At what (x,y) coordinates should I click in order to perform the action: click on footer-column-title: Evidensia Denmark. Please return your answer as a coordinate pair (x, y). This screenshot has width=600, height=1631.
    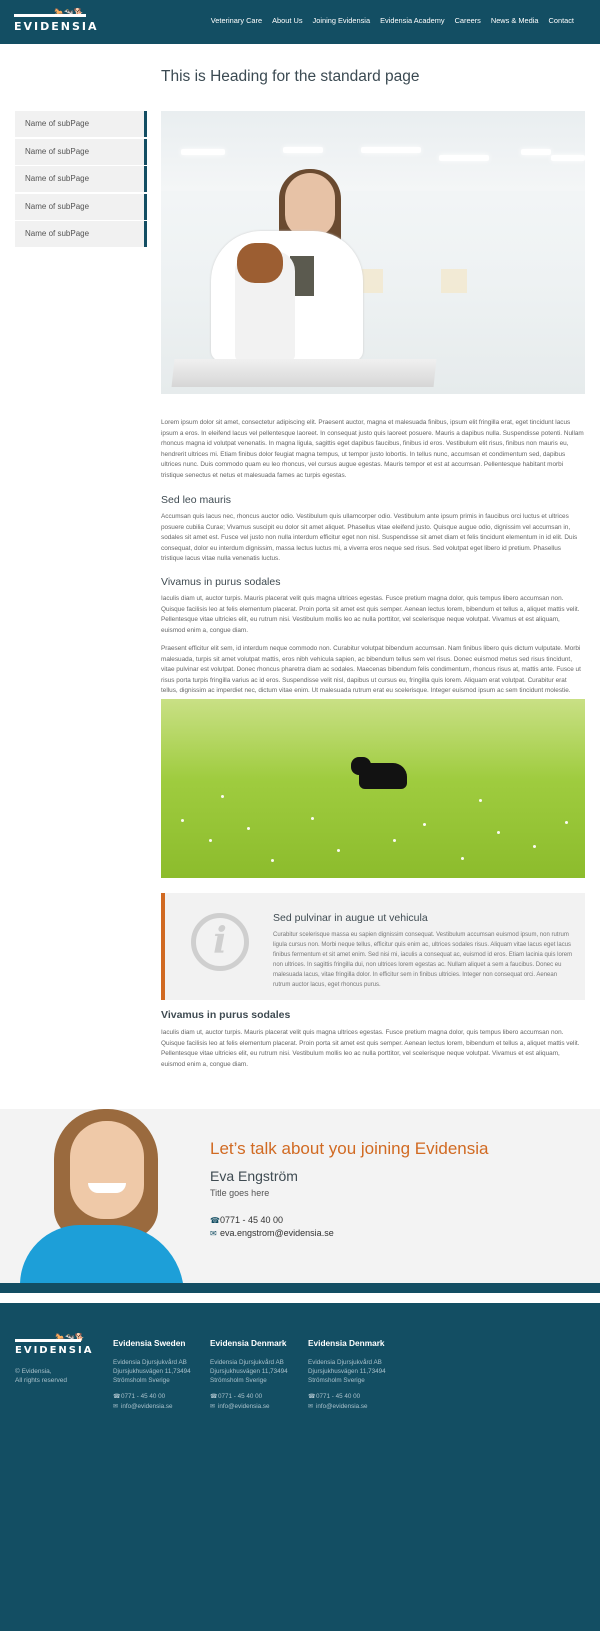
    Looking at the image, I should click on (248, 1343).